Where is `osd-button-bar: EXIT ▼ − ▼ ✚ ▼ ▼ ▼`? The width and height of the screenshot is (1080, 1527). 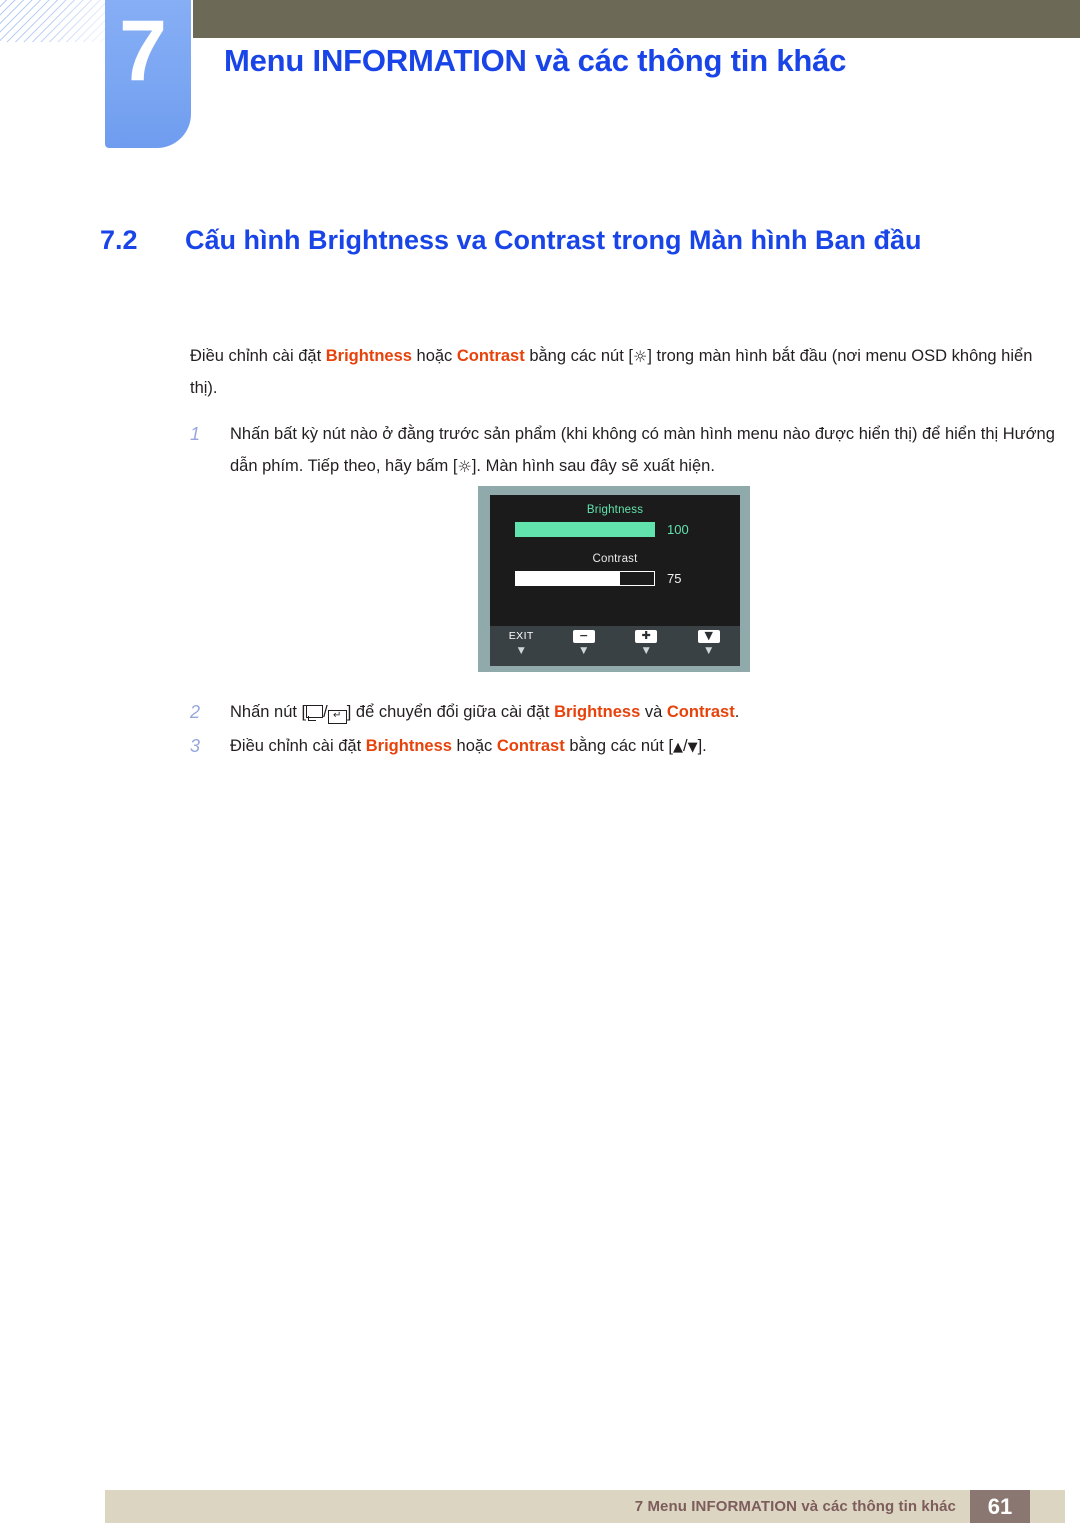
osd-button-bar: EXIT ▼ − ▼ ✚ ▼ ▼ ▼ is located at coordinates (615, 646).